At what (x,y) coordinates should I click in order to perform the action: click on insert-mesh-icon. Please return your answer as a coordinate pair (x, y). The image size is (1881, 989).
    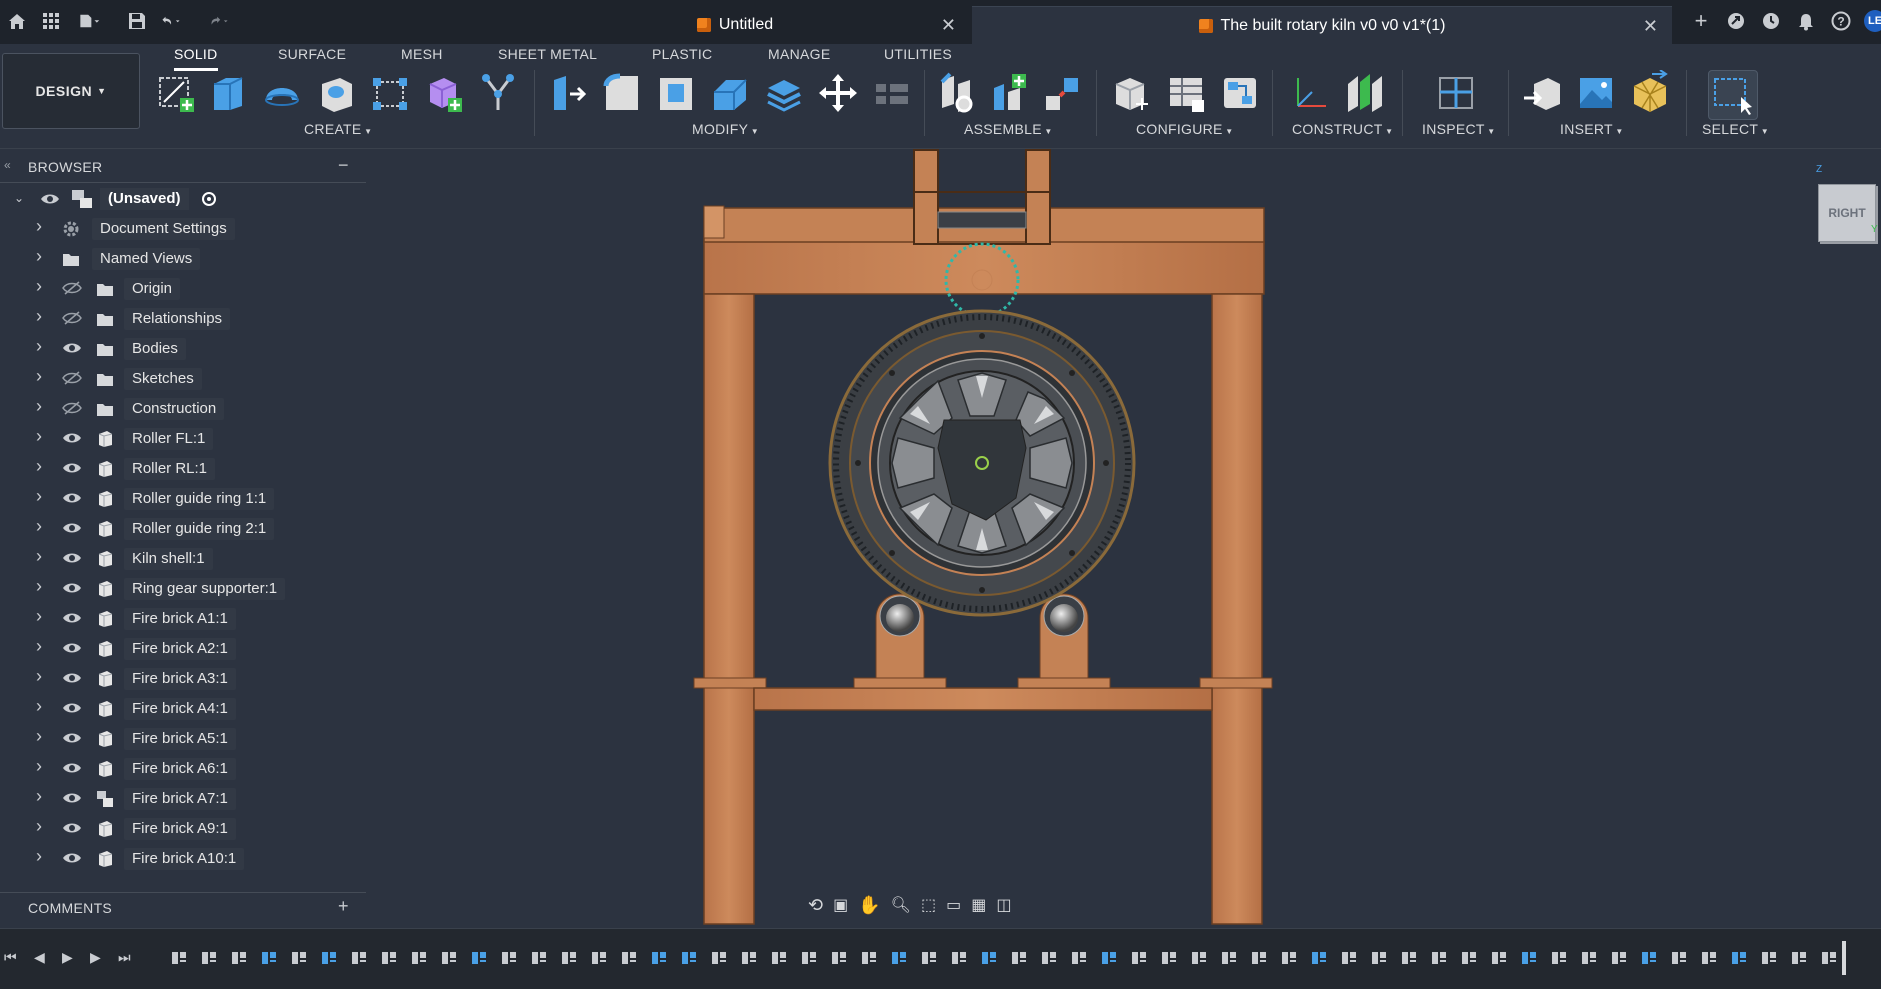
    Looking at the image, I should click on (1650, 91).